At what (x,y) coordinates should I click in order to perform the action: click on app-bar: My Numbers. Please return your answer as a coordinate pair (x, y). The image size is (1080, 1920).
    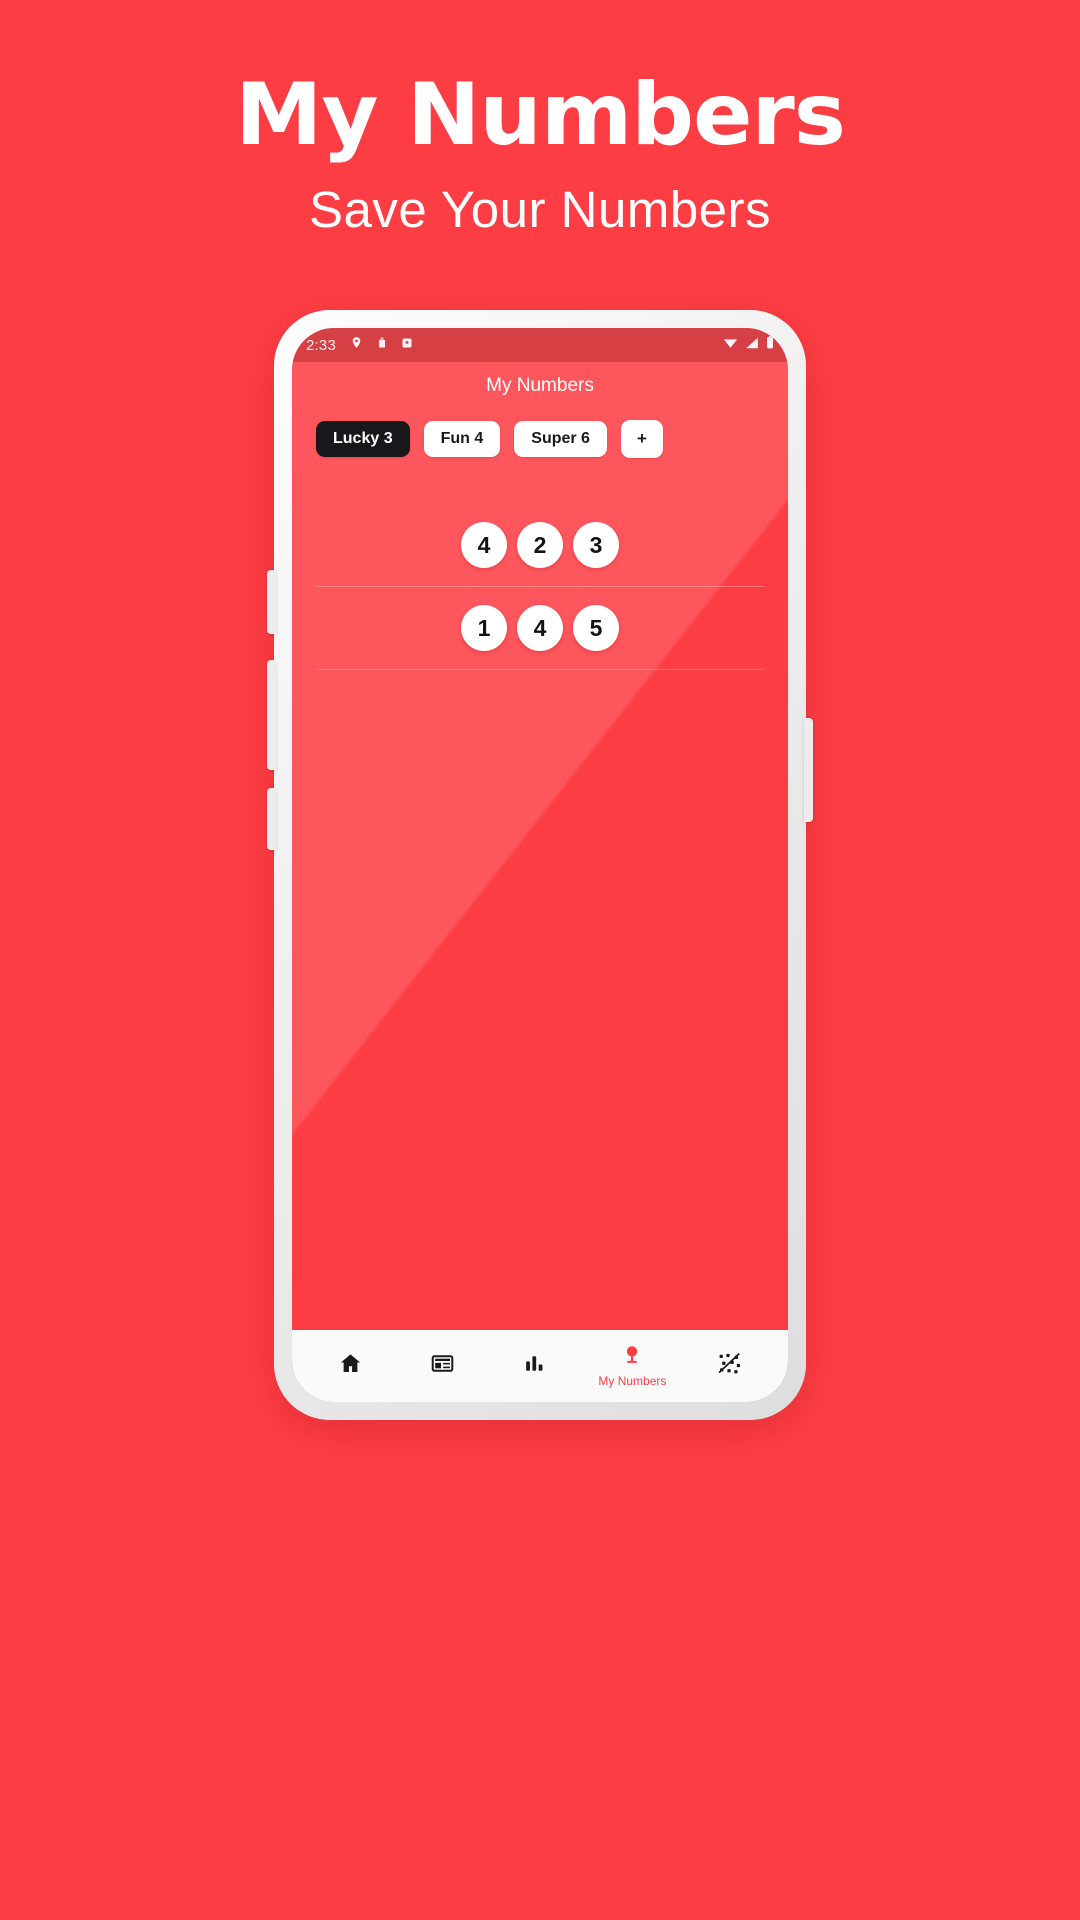
    Looking at the image, I should click on (540, 386).